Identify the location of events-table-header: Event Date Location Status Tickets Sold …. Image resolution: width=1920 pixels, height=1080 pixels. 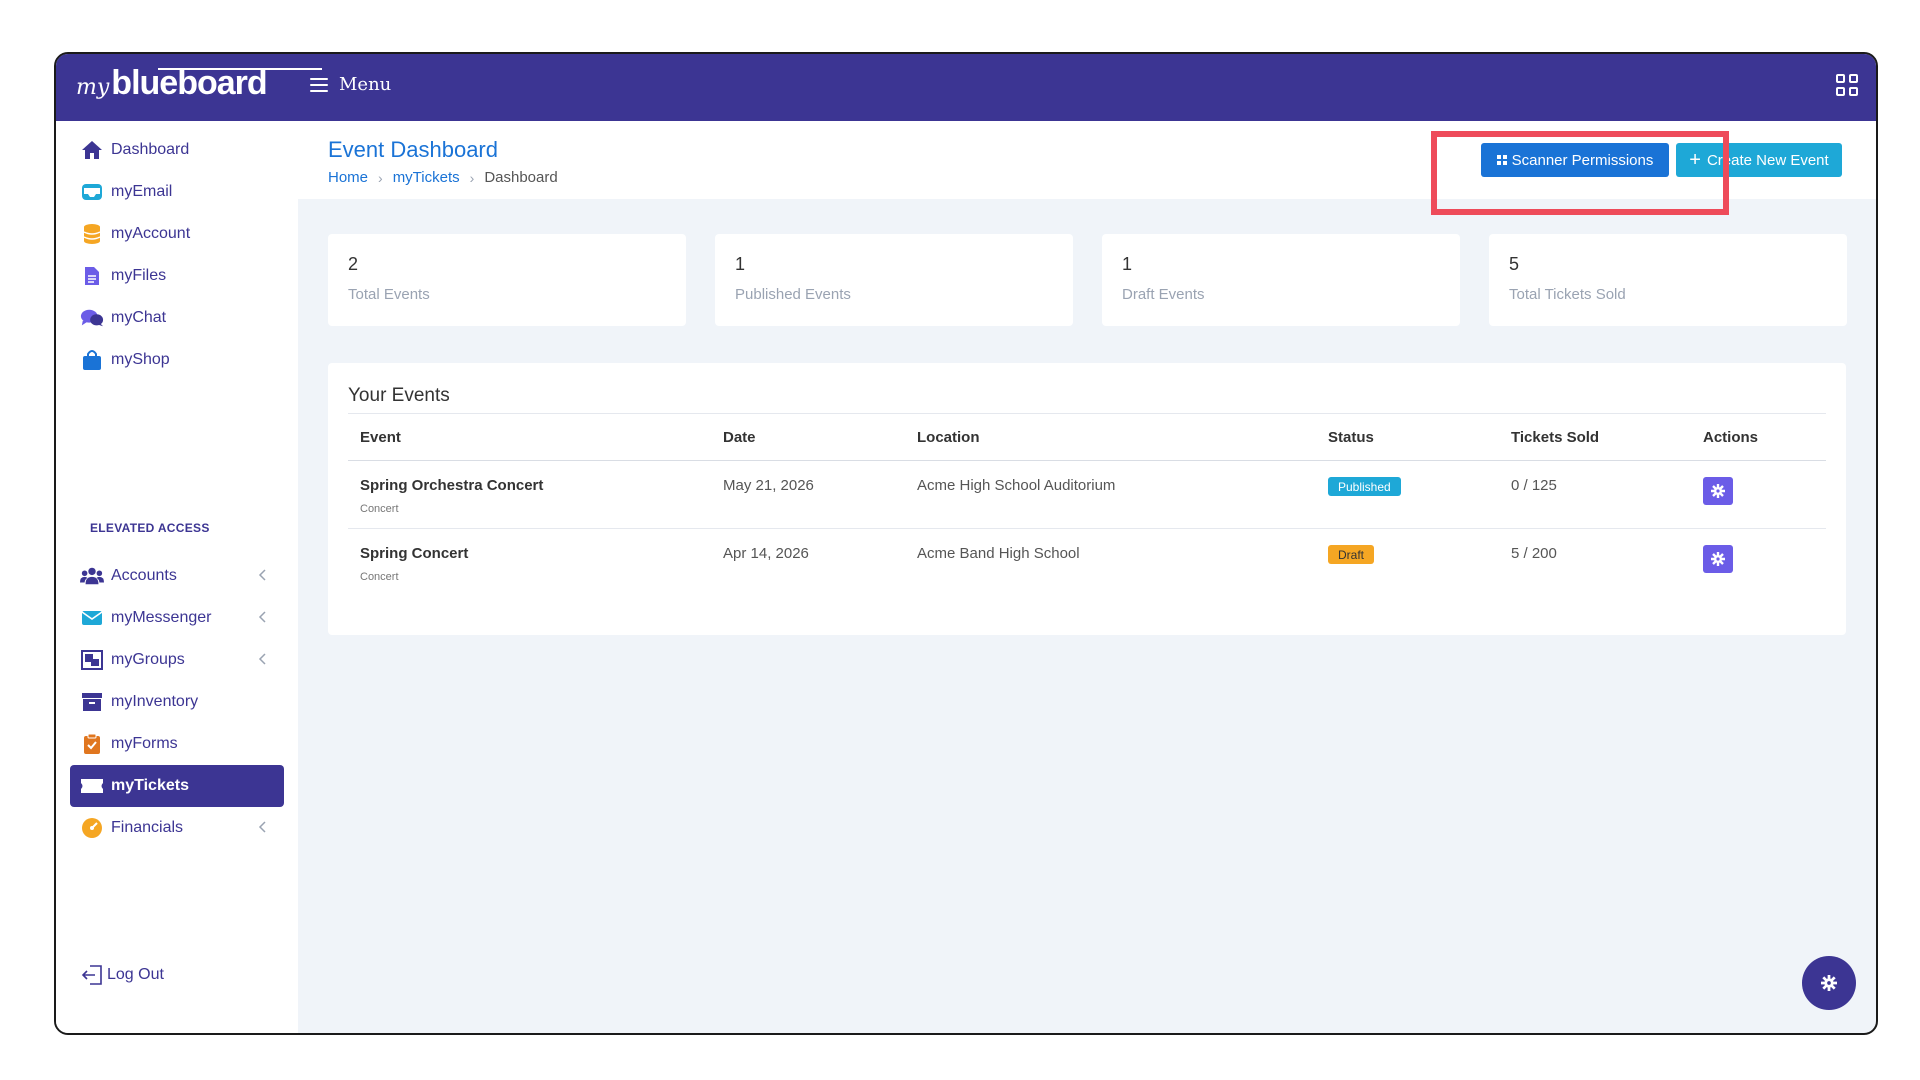
(1087, 437).